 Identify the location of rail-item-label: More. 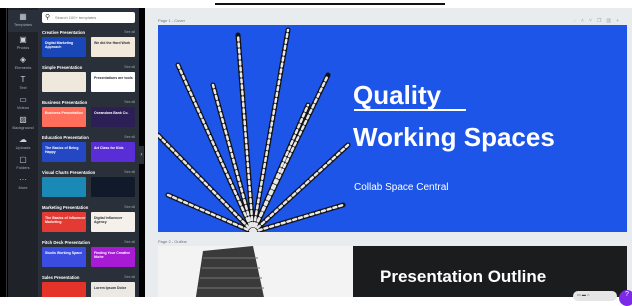
(23, 187).